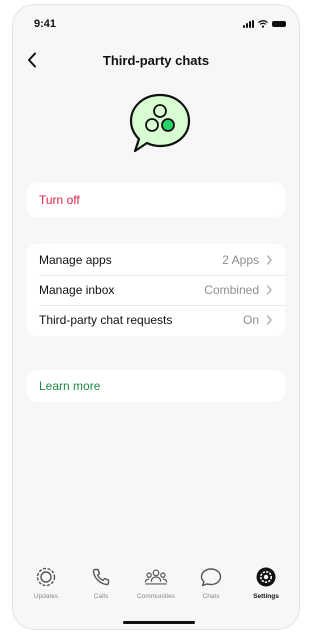 Image resolution: width=320 pixels, height=632 pixels. I want to click on learn-more-link: Learn more, so click(156, 386).